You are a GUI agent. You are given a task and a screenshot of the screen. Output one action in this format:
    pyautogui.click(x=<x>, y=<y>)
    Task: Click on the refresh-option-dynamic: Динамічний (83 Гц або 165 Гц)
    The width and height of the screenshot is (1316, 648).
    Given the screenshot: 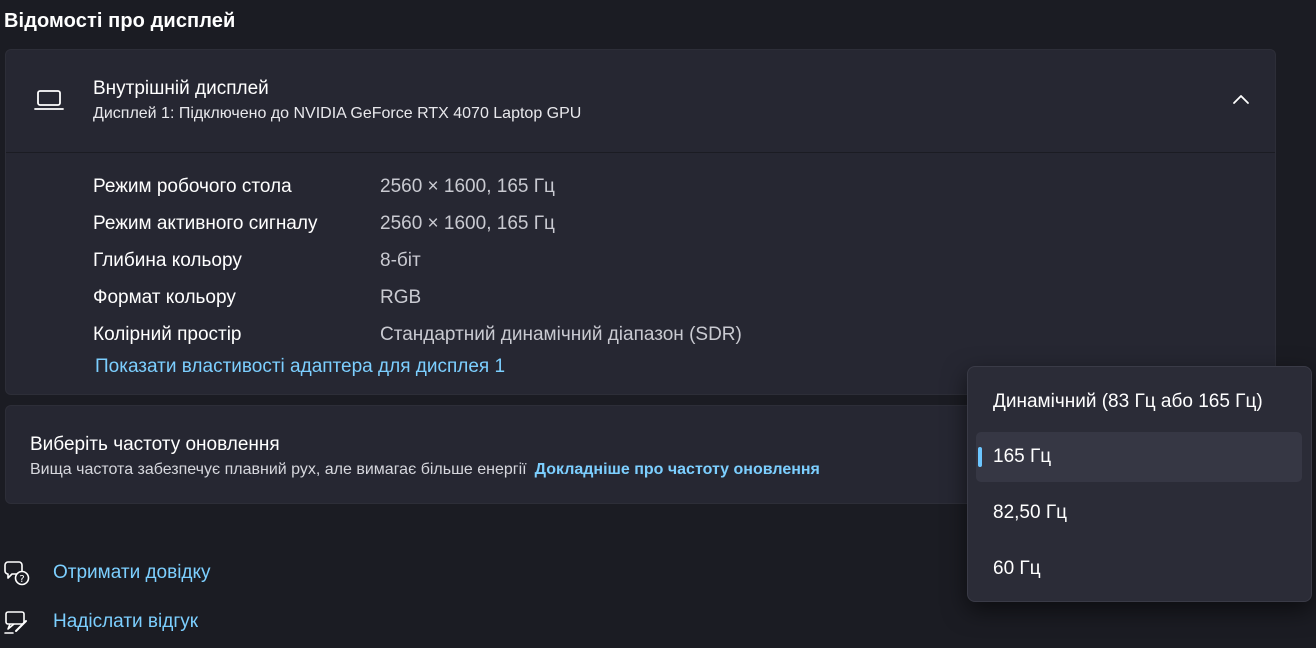 What is the action you would take?
    pyautogui.click(x=1139, y=402)
    